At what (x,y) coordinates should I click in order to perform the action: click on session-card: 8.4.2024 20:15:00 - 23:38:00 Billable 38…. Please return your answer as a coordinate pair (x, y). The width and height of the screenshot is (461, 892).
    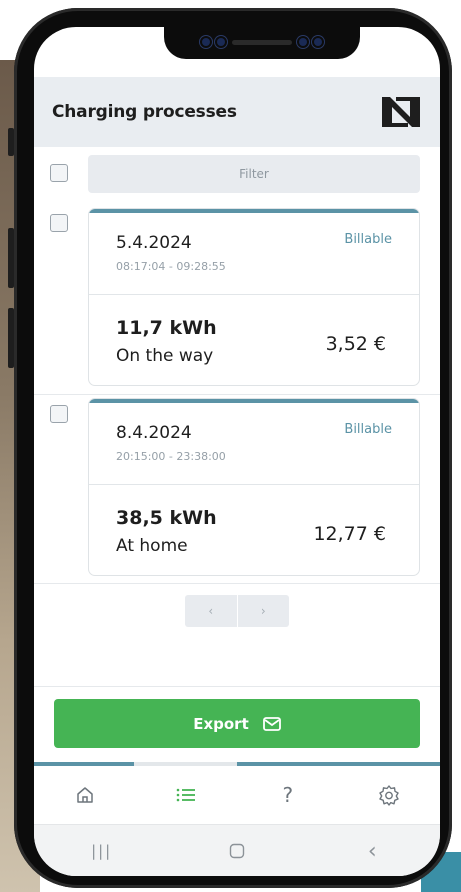
    Looking at the image, I should click on (254, 487).